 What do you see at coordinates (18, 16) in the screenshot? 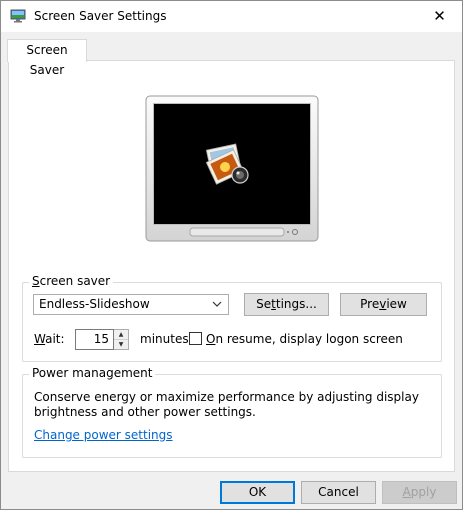
I see `monitor-settings-icon` at bounding box center [18, 16].